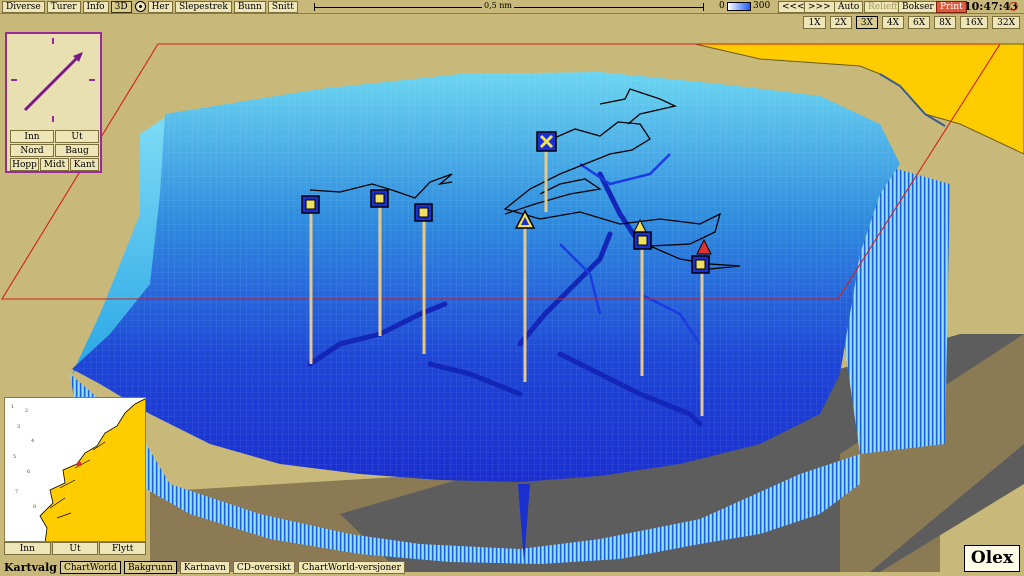 This screenshot has width=1024, height=576. Describe the element at coordinates (34, 507) in the screenshot. I see `svg-text: 8` at that location.